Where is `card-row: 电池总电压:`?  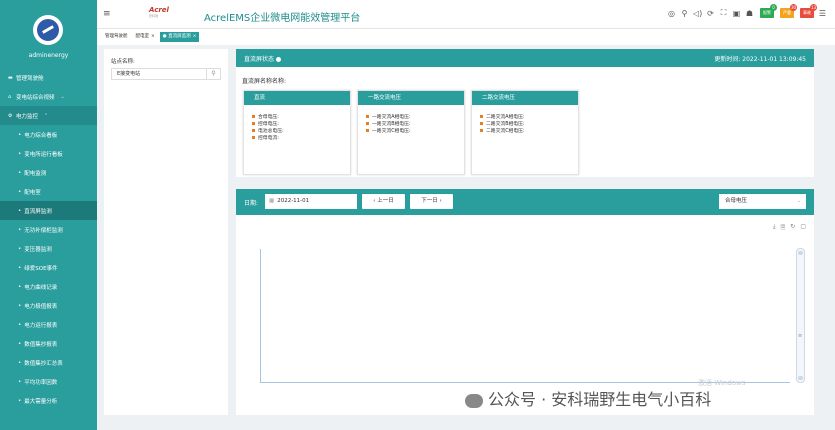
card-row: 电池总电压: is located at coordinates (301, 131).